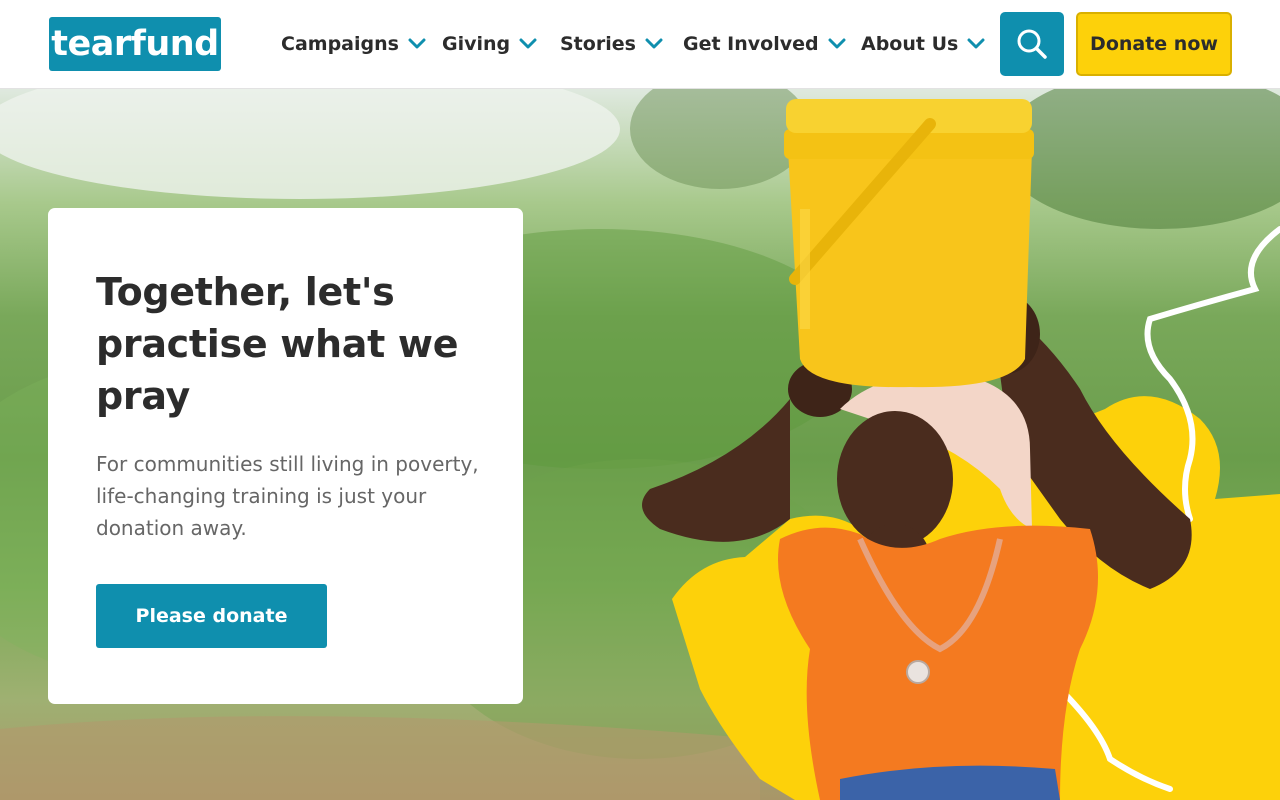 Image resolution: width=1280 pixels, height=800 pixels. I want to click on nav-item-about-us: About Us, so click(923, 44).